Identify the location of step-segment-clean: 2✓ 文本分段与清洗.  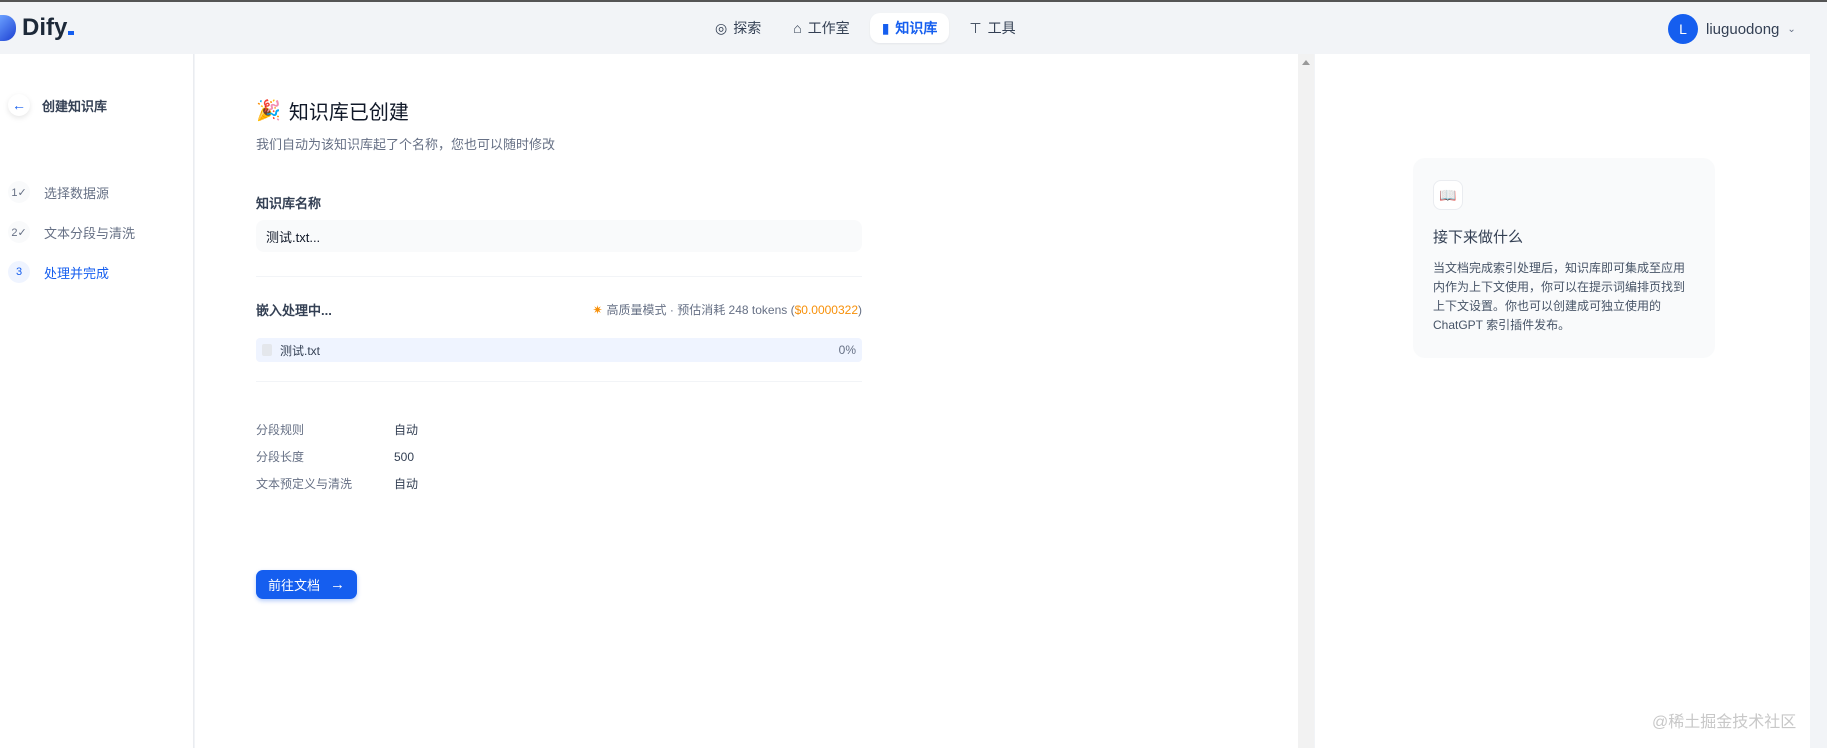
(71, 232).